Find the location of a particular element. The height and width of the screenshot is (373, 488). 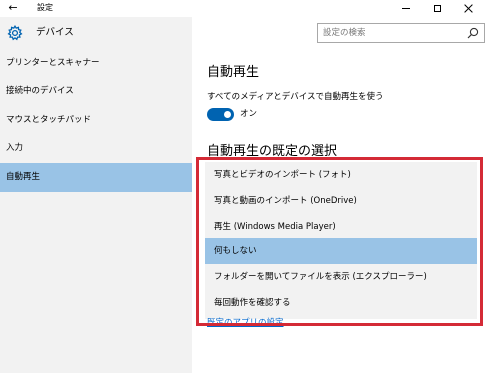

search-placeholder: 設定の検索 is located at coordinates (344, 33).